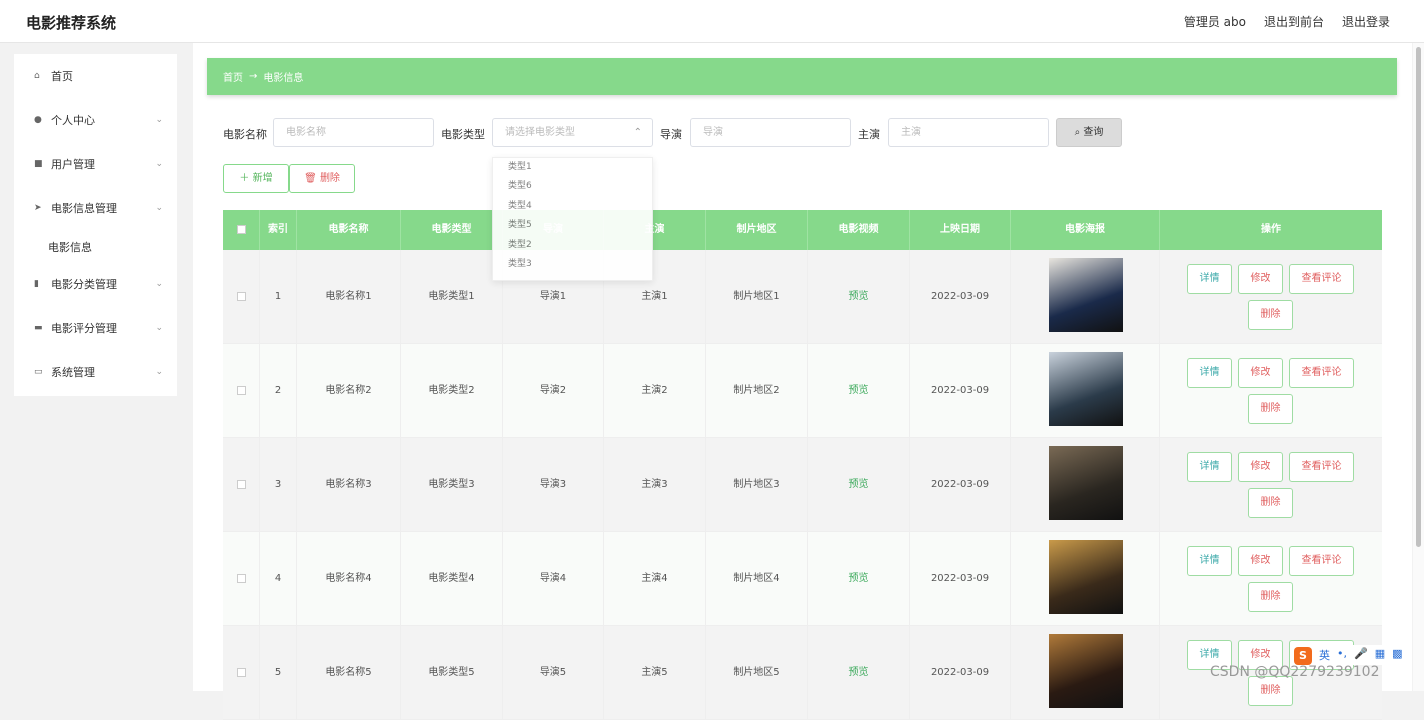 The image size is (1424, 720). I want to click on col-index: 索引, so click(278, 230).